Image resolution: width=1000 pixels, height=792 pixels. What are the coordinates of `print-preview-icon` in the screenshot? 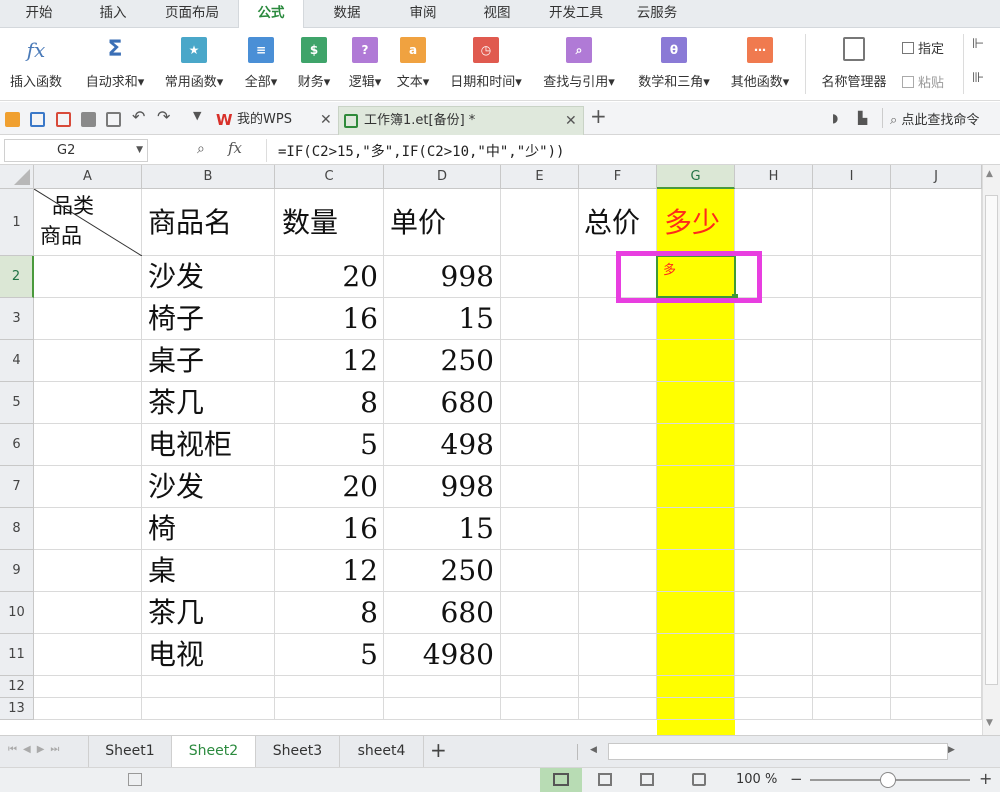 It's located at (113, 119).